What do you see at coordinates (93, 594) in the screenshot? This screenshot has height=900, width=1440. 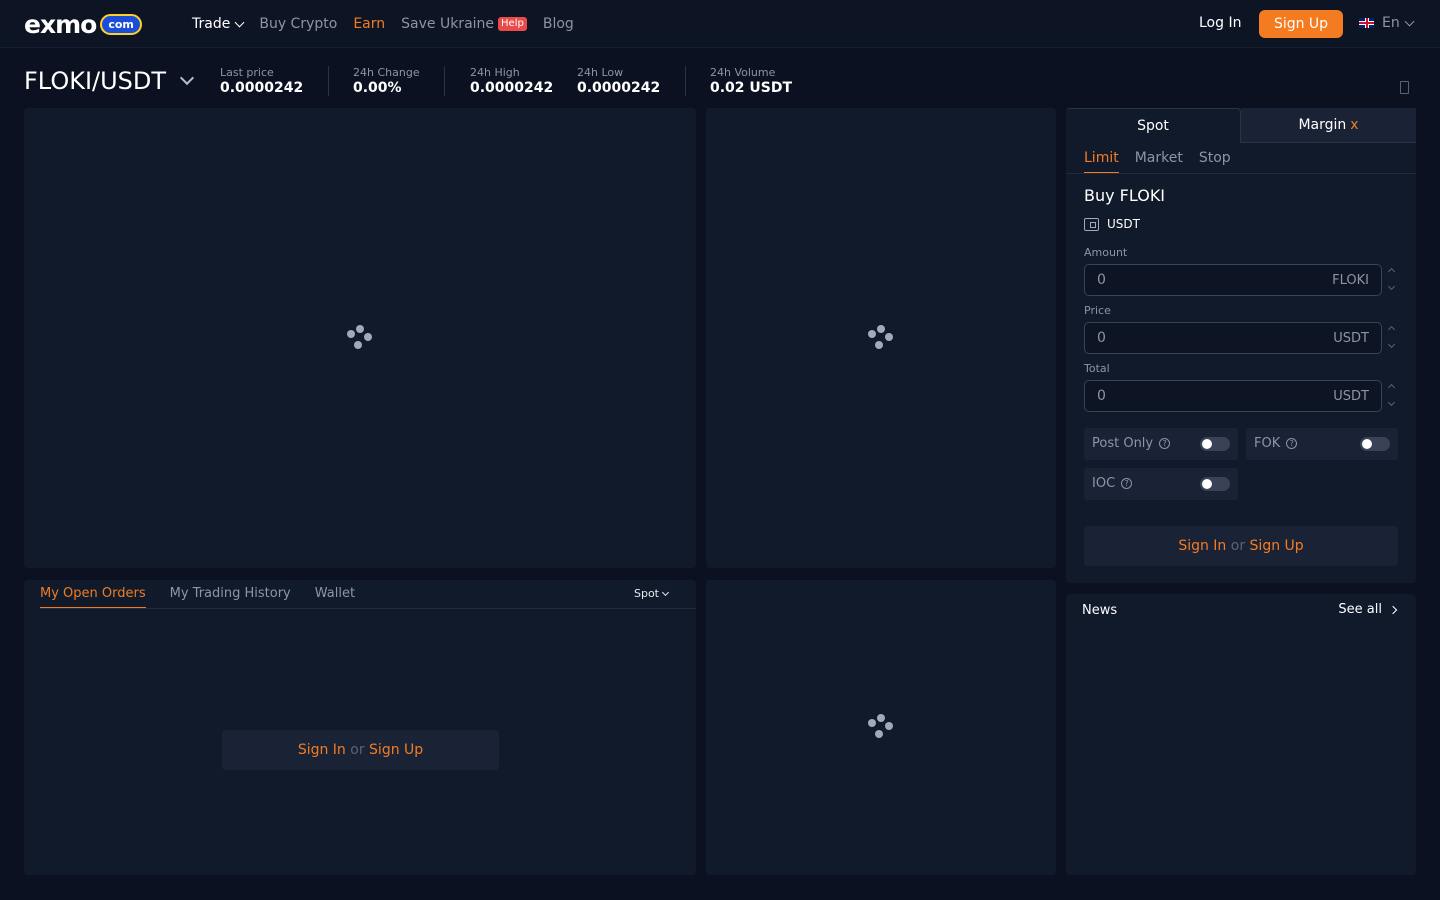 I see `tab-open-orders: My Open Orders` at bounding box center [93, 594].